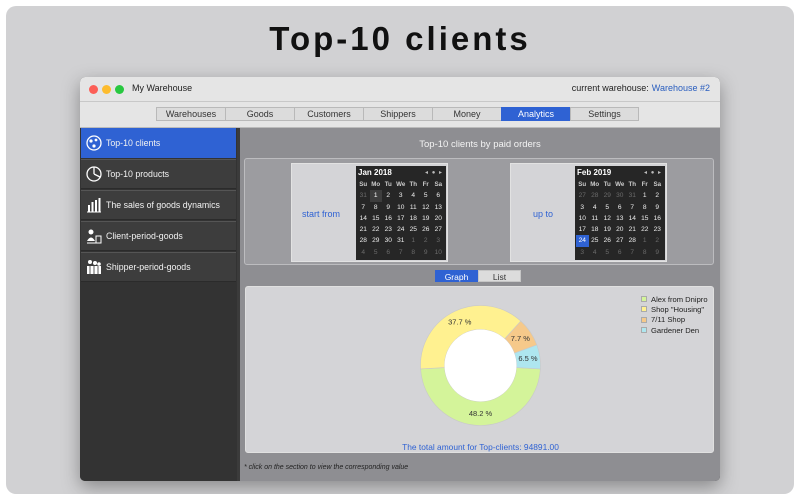 The height and width of the screenshot is (500, 800). What do you see at coordinates (401, 252) in the screenshot?
I see `start-day: 7` at bounding box center [401, 252].